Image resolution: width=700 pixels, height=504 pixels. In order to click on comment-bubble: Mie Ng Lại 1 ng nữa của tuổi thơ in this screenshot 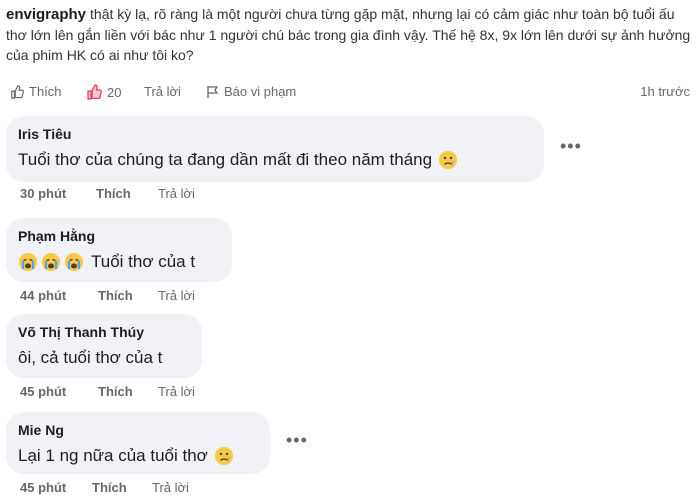, I will do `click(138, 443)`.